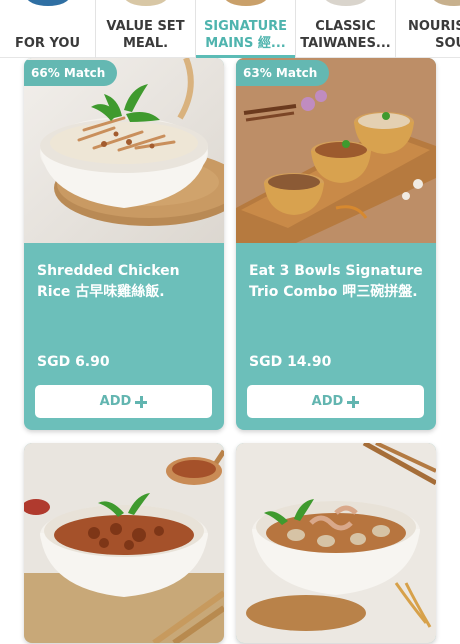  What do you see at coordinates (47, 43) in the screenshot?
I see `tab-label: FOR YOU` at bounding box center [47, 43].